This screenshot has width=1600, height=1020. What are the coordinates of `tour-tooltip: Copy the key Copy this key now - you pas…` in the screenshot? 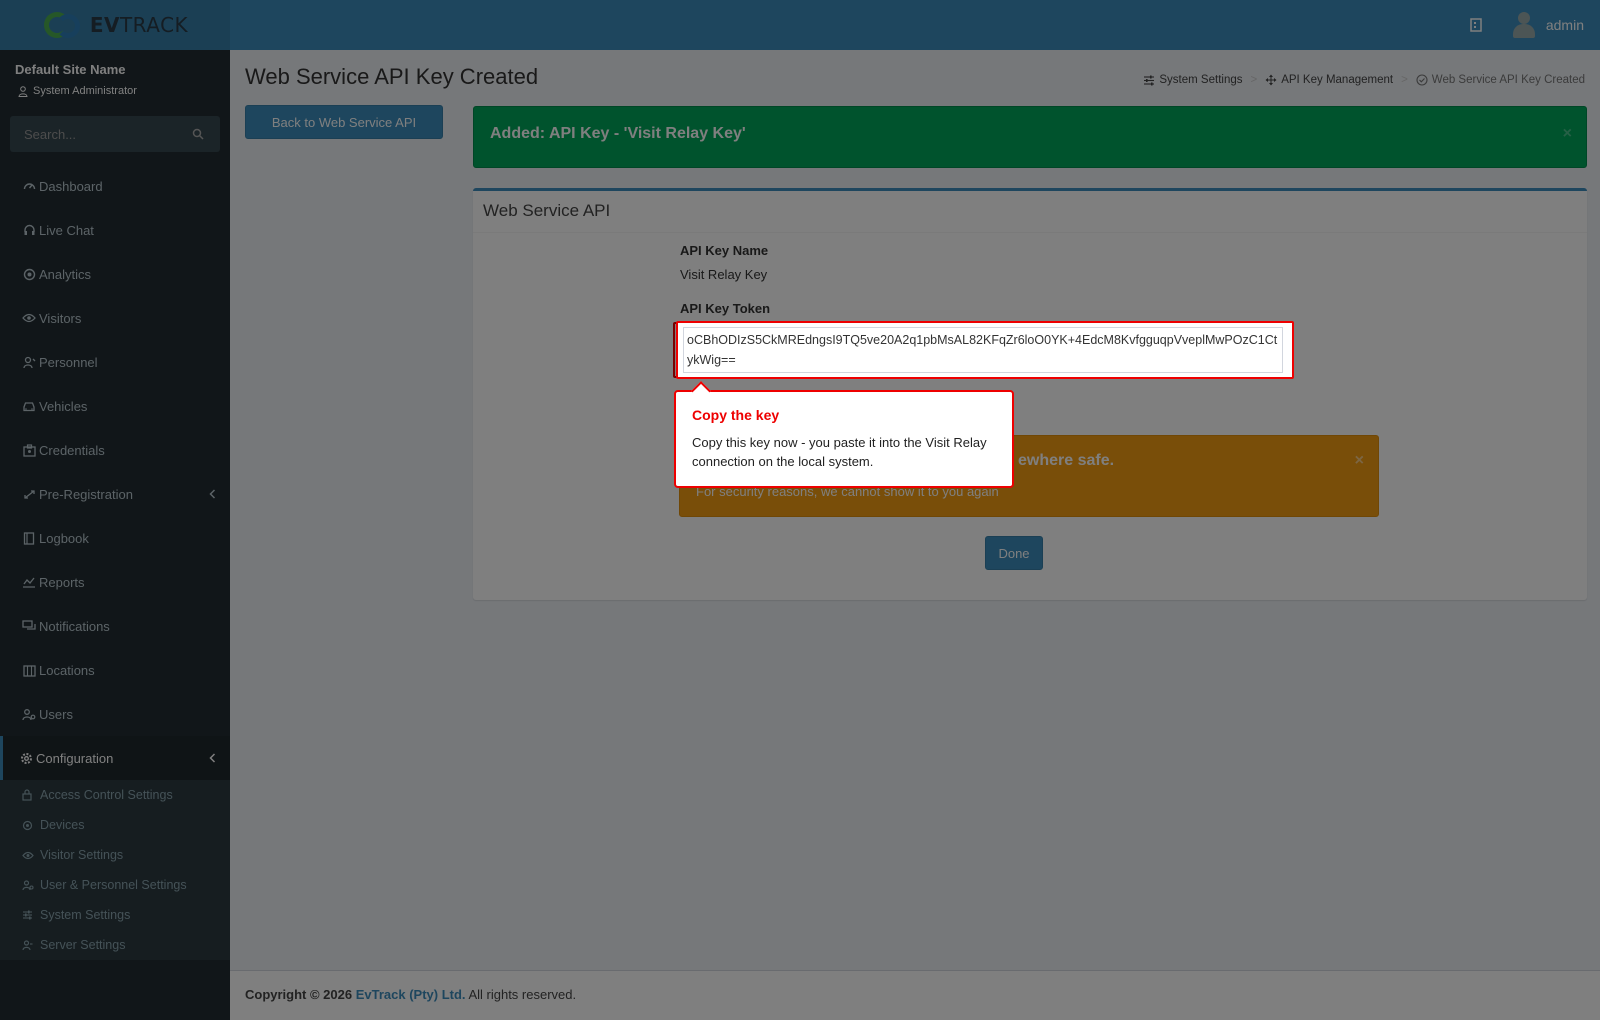 It's located at (844, 434).